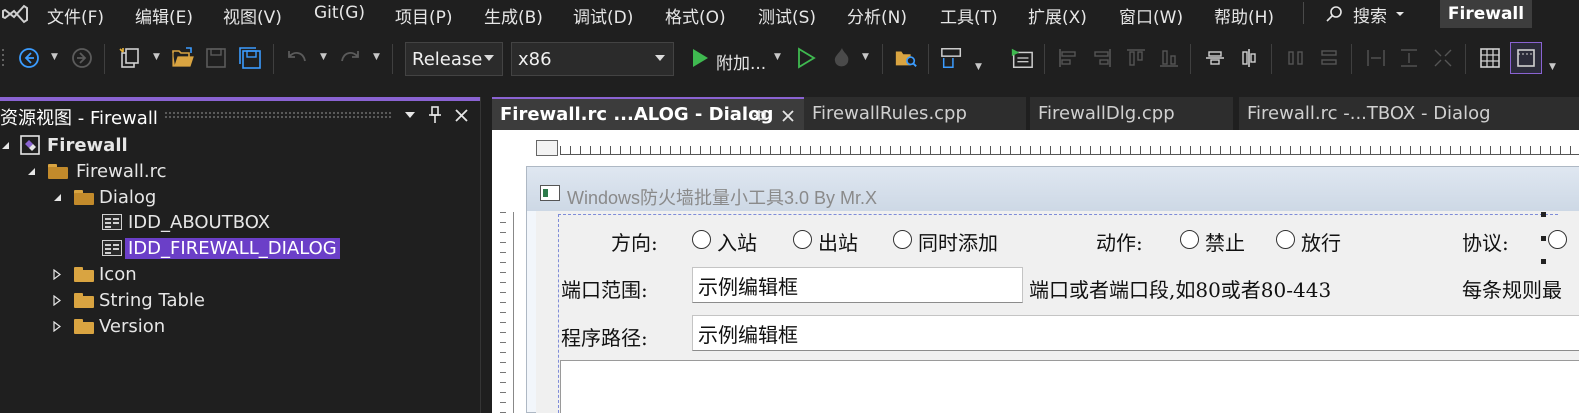  What do you see at coordinates (461, 115) in the screenshot?
I see `close-icon` at bounding box center [461, 115].